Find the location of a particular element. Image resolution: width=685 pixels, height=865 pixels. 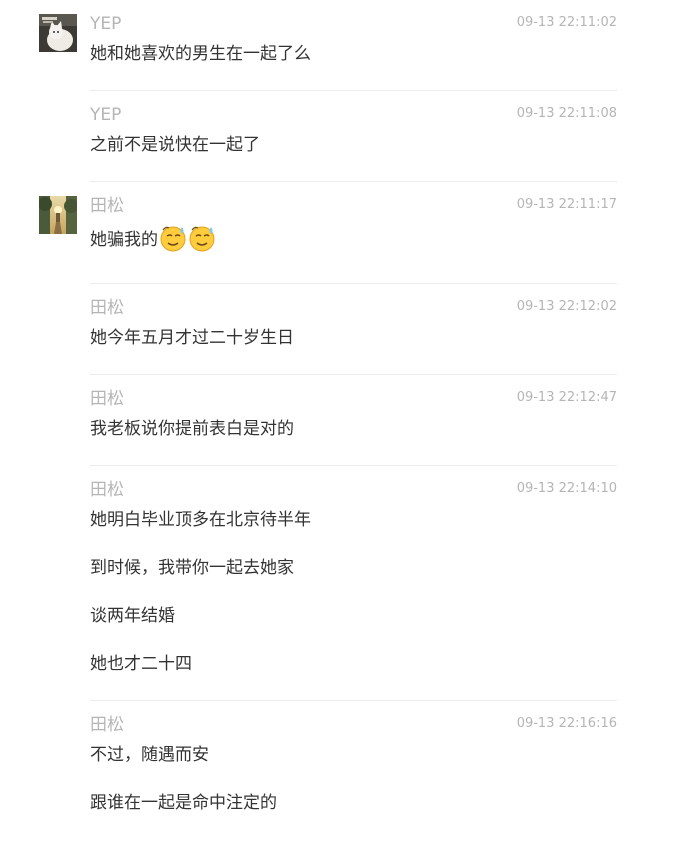

timestamp: 09-13 22:11:08 is located at coordinates (566, 113).